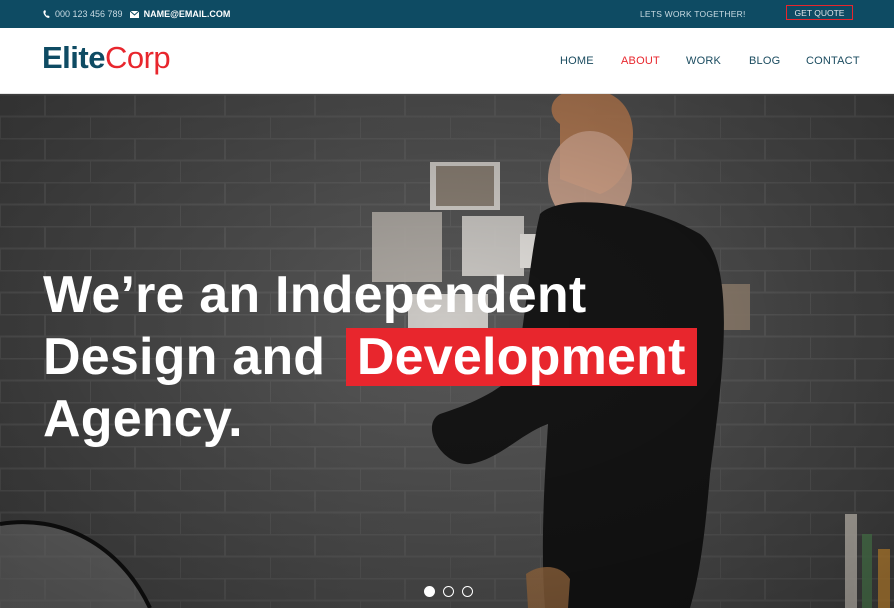  What do you see at coordinates (184, 357) in the screenshot?
I see `hero-line-2-prefix: Design and` at bounding box center [184, 357].